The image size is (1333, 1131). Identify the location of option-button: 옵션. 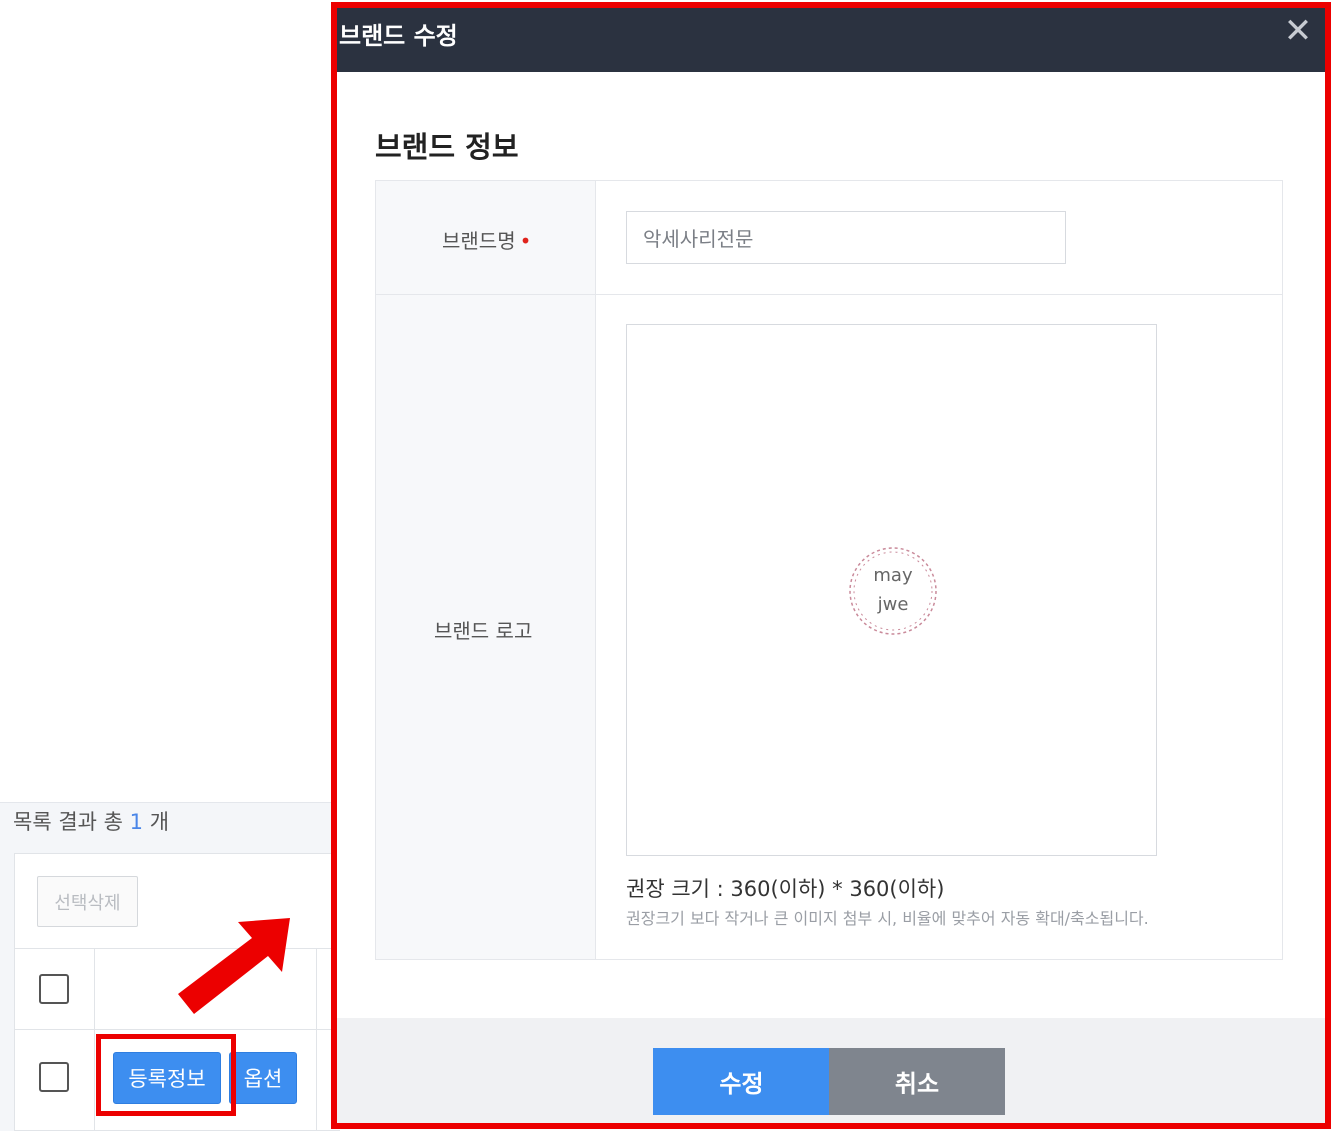
(263, 1078).